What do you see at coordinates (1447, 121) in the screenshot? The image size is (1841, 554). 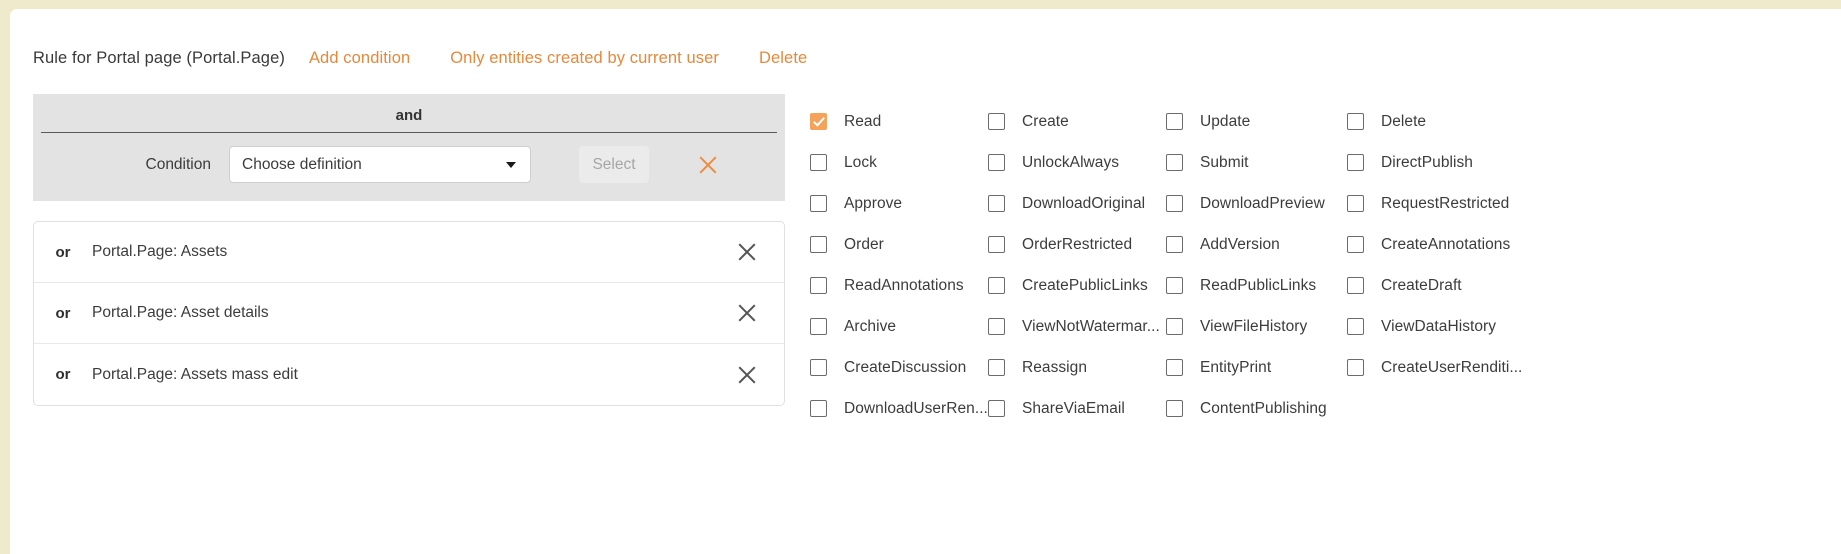 I see `permission-item: Delete` at bounding box center [1447, 121].